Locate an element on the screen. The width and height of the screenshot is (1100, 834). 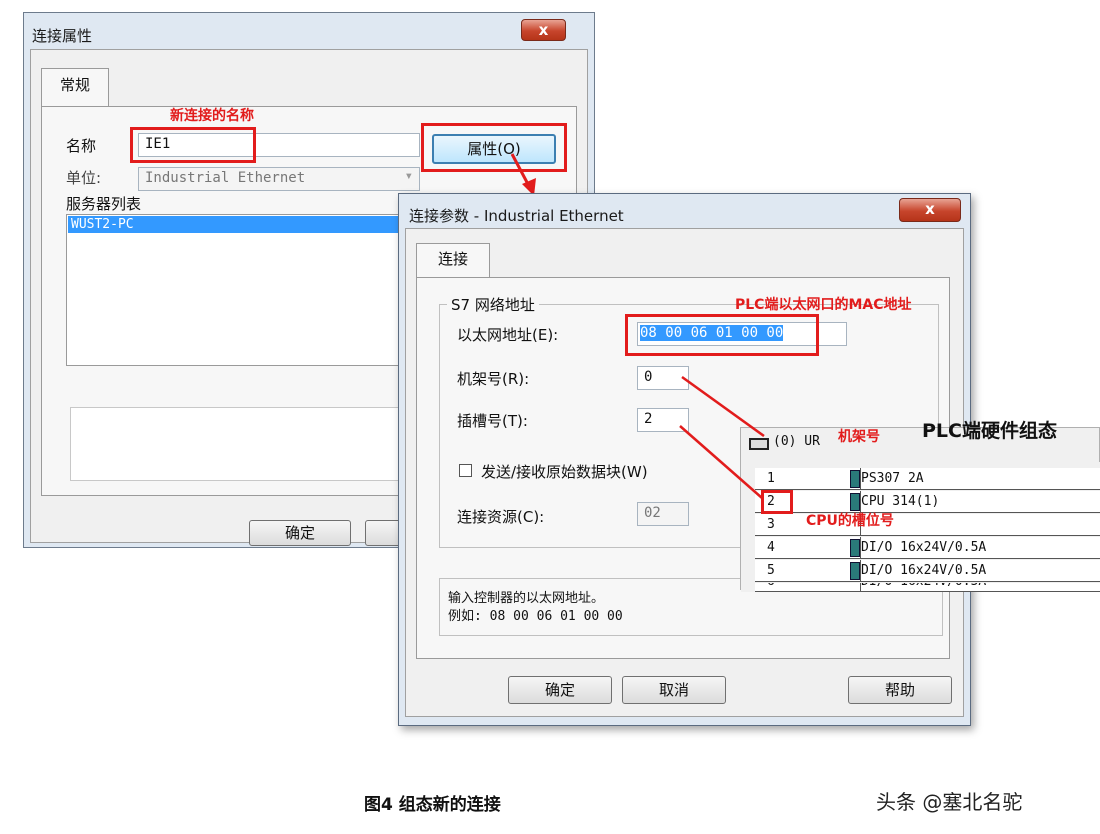
connector-lines is located at coordinates (722, 437).